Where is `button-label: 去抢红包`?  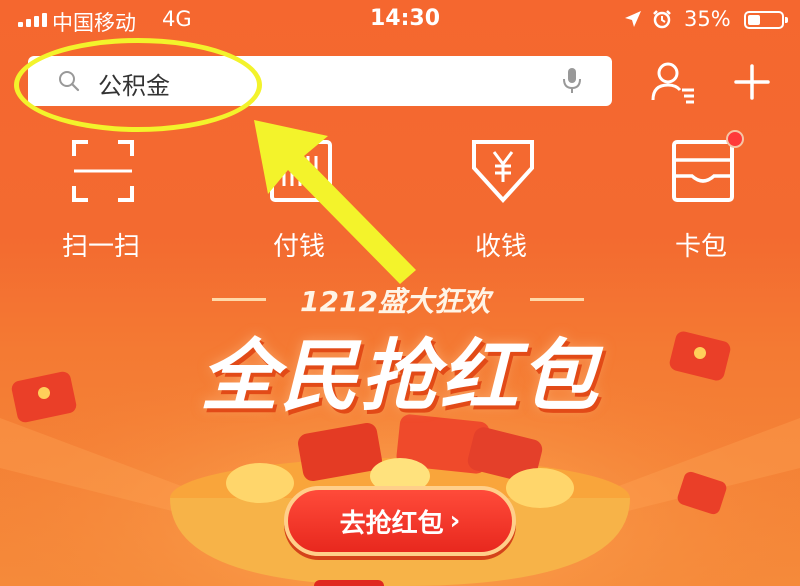
button-label: 去抢红包 is located at coordinates (391, 523).